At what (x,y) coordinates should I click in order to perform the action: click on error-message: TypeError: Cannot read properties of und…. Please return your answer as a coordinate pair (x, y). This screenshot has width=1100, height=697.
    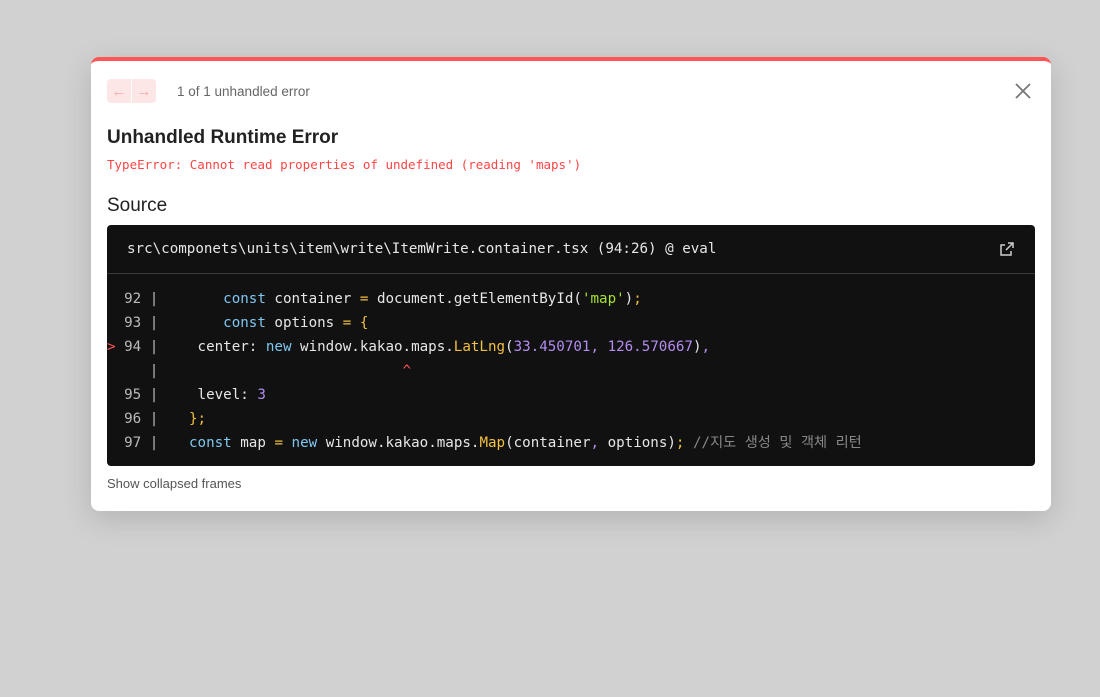
    Looking at the image, I should click on (344, 164).